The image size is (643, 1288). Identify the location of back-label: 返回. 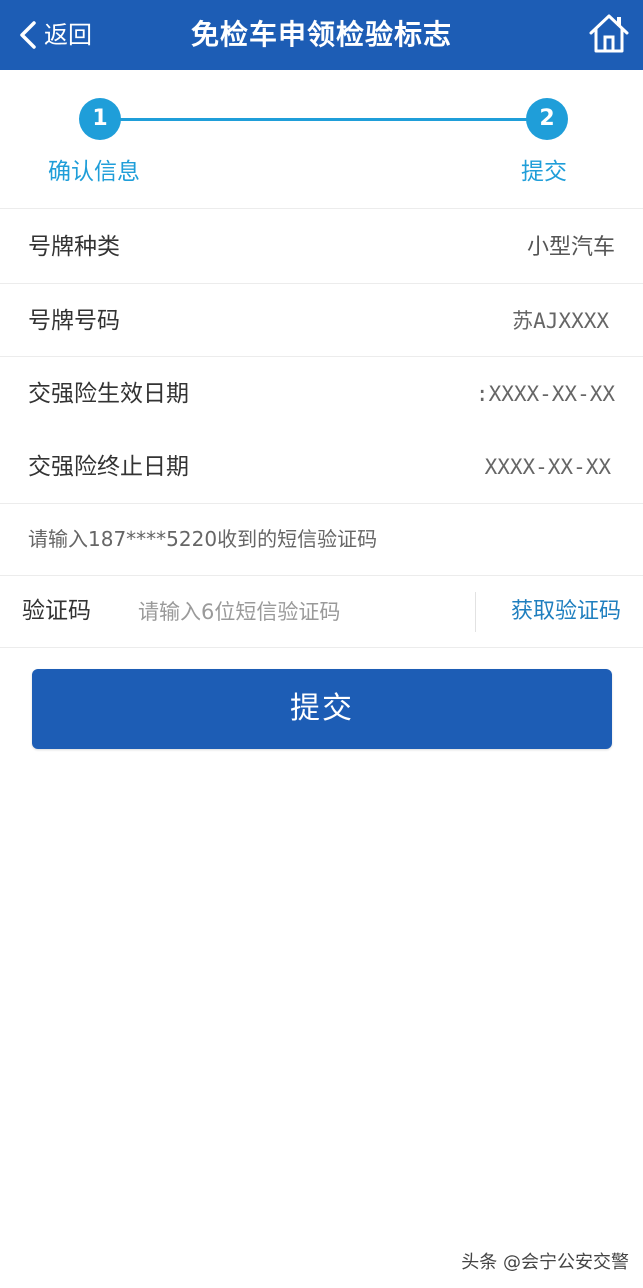
(68, 35).